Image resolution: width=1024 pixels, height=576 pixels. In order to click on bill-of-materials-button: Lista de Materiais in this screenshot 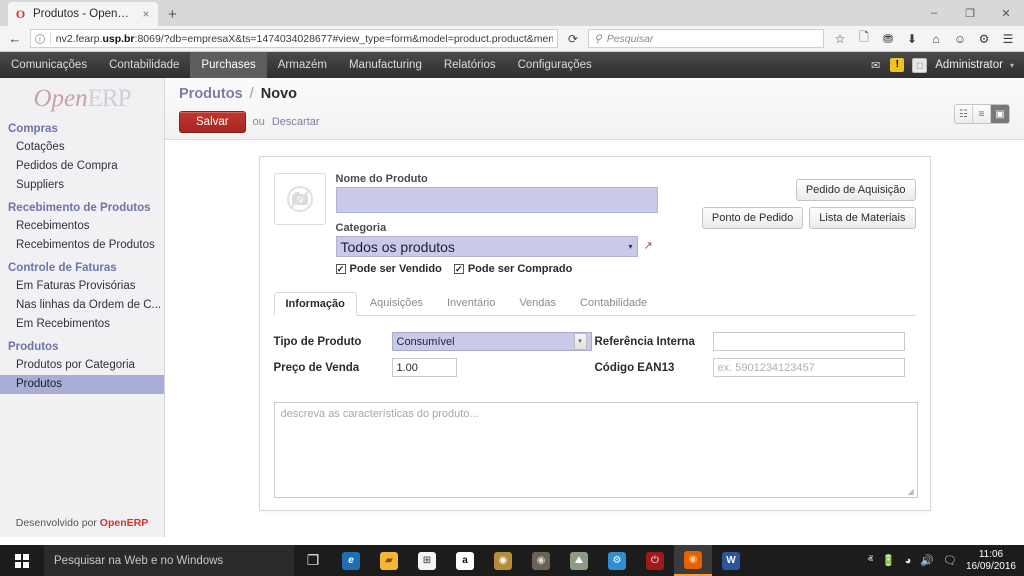, I will do `click(862, 218)`.